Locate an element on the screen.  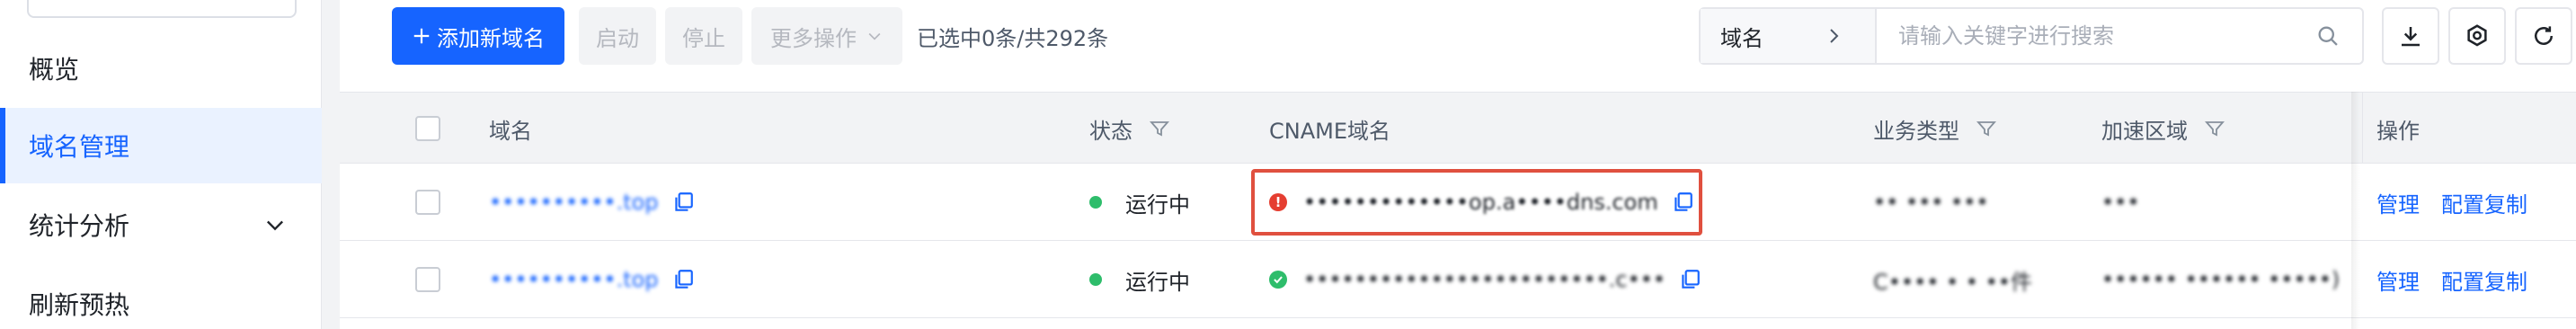
more-actions-dropdown: 更多操作 is located at coordinates (826, 36).